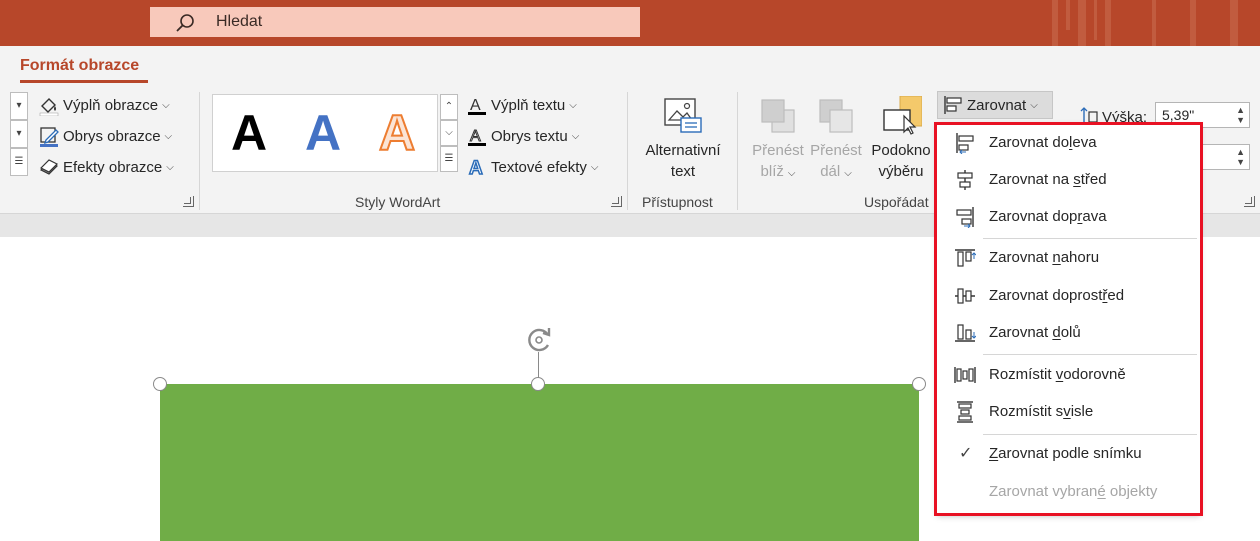 The height and width of the screenshot is (541, 1260). I want to click on wordart-more: ☰, so click(449, 159).